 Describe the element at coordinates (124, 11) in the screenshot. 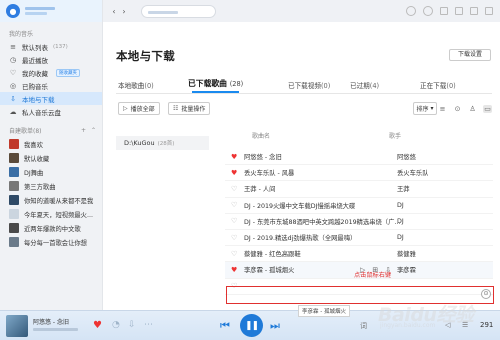

I see `forward-icon: ›` at that location.